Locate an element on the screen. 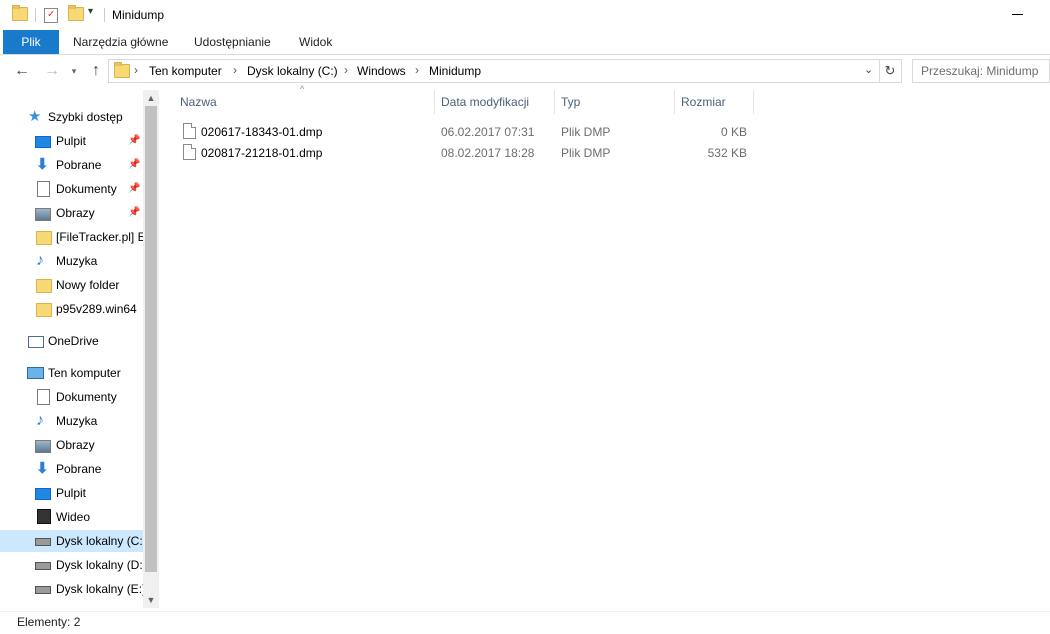  forward-button: → is located at coordinates (52, 71).